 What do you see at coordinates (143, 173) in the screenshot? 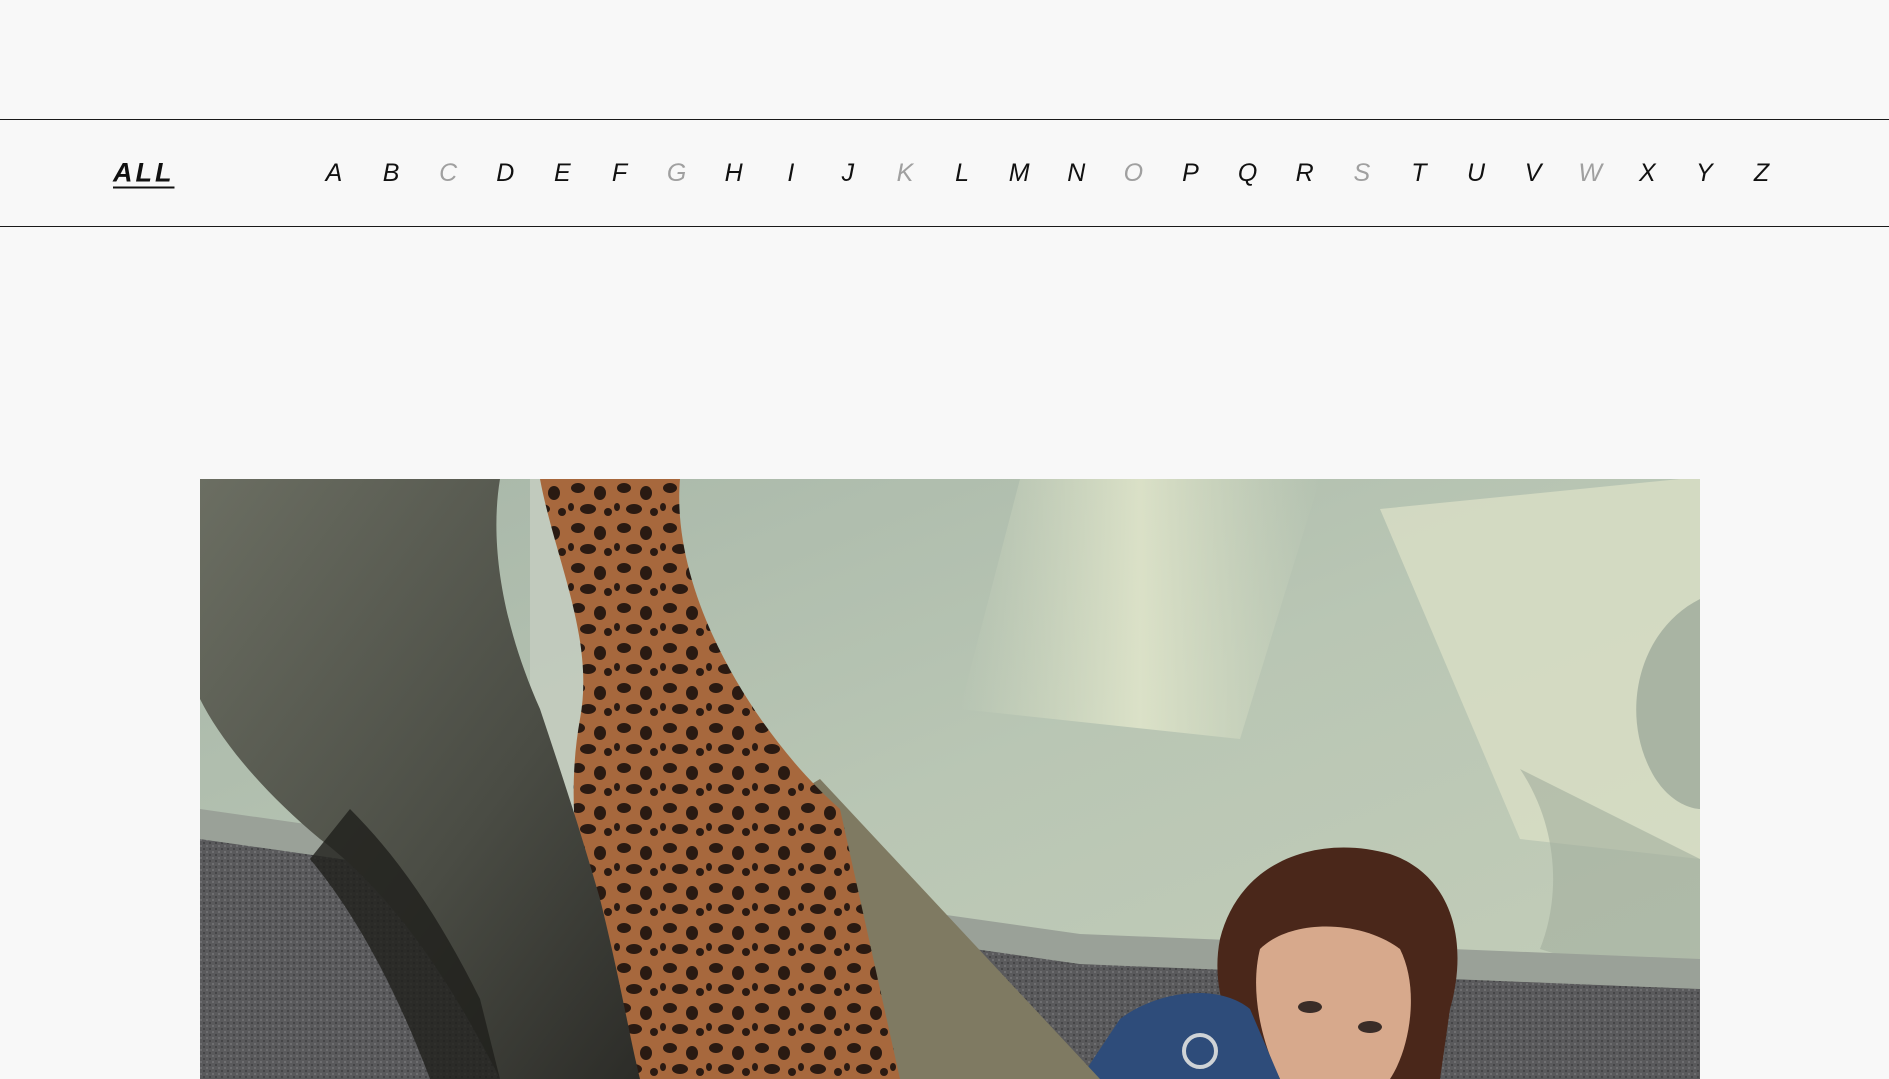
I see `filter-all-link: ALL` at bounding box center [143, 173].